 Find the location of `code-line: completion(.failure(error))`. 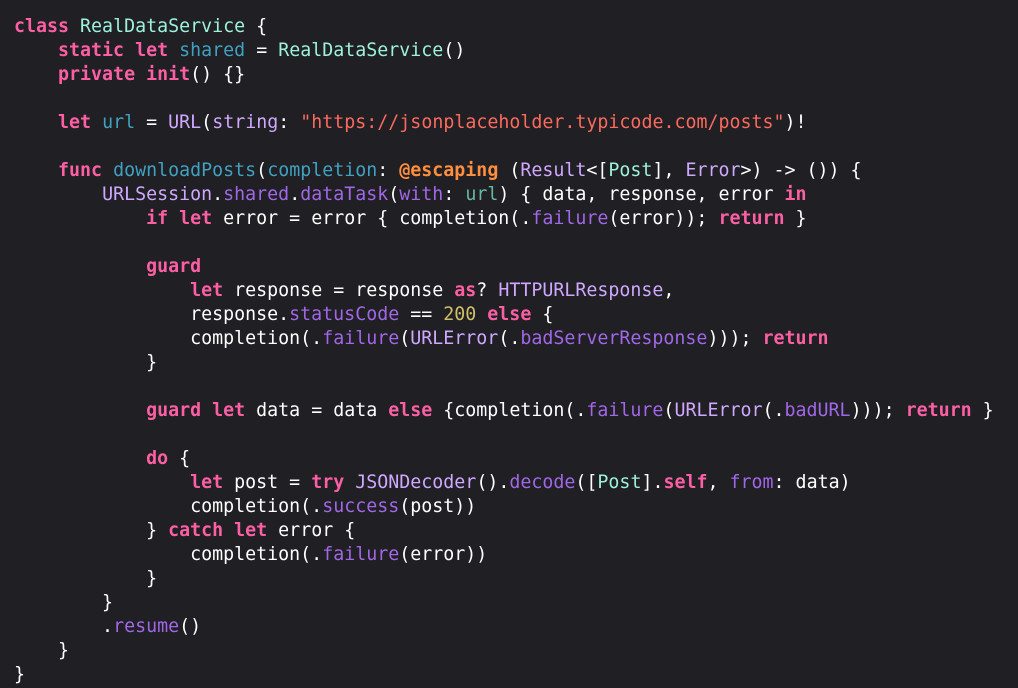

code-line: completion(.failure(error)) is located at coordinates (516, 555).